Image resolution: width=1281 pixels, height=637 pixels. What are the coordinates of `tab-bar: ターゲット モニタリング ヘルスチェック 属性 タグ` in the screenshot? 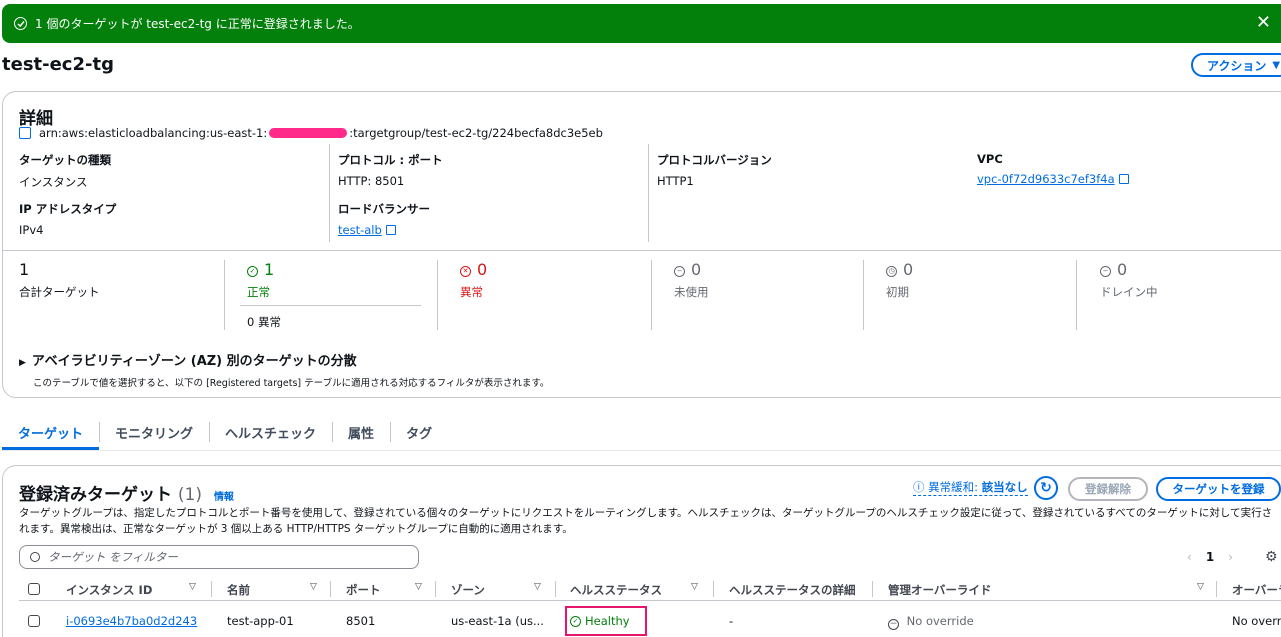 It's located at (641, 435).